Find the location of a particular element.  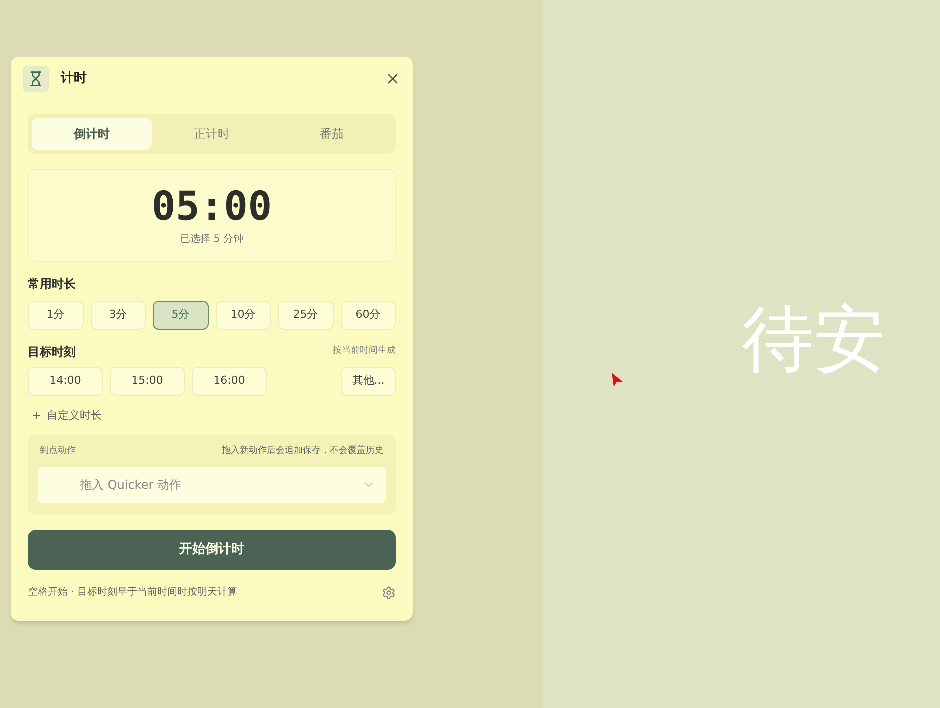

duration-button: 5分 is located at coordinates (180, 315).